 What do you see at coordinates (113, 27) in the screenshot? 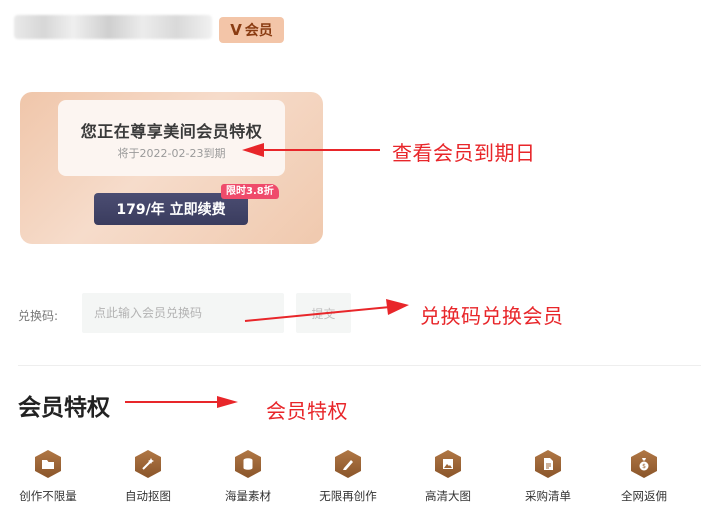
I see `blurred-username` at bounding box center [113, 27].